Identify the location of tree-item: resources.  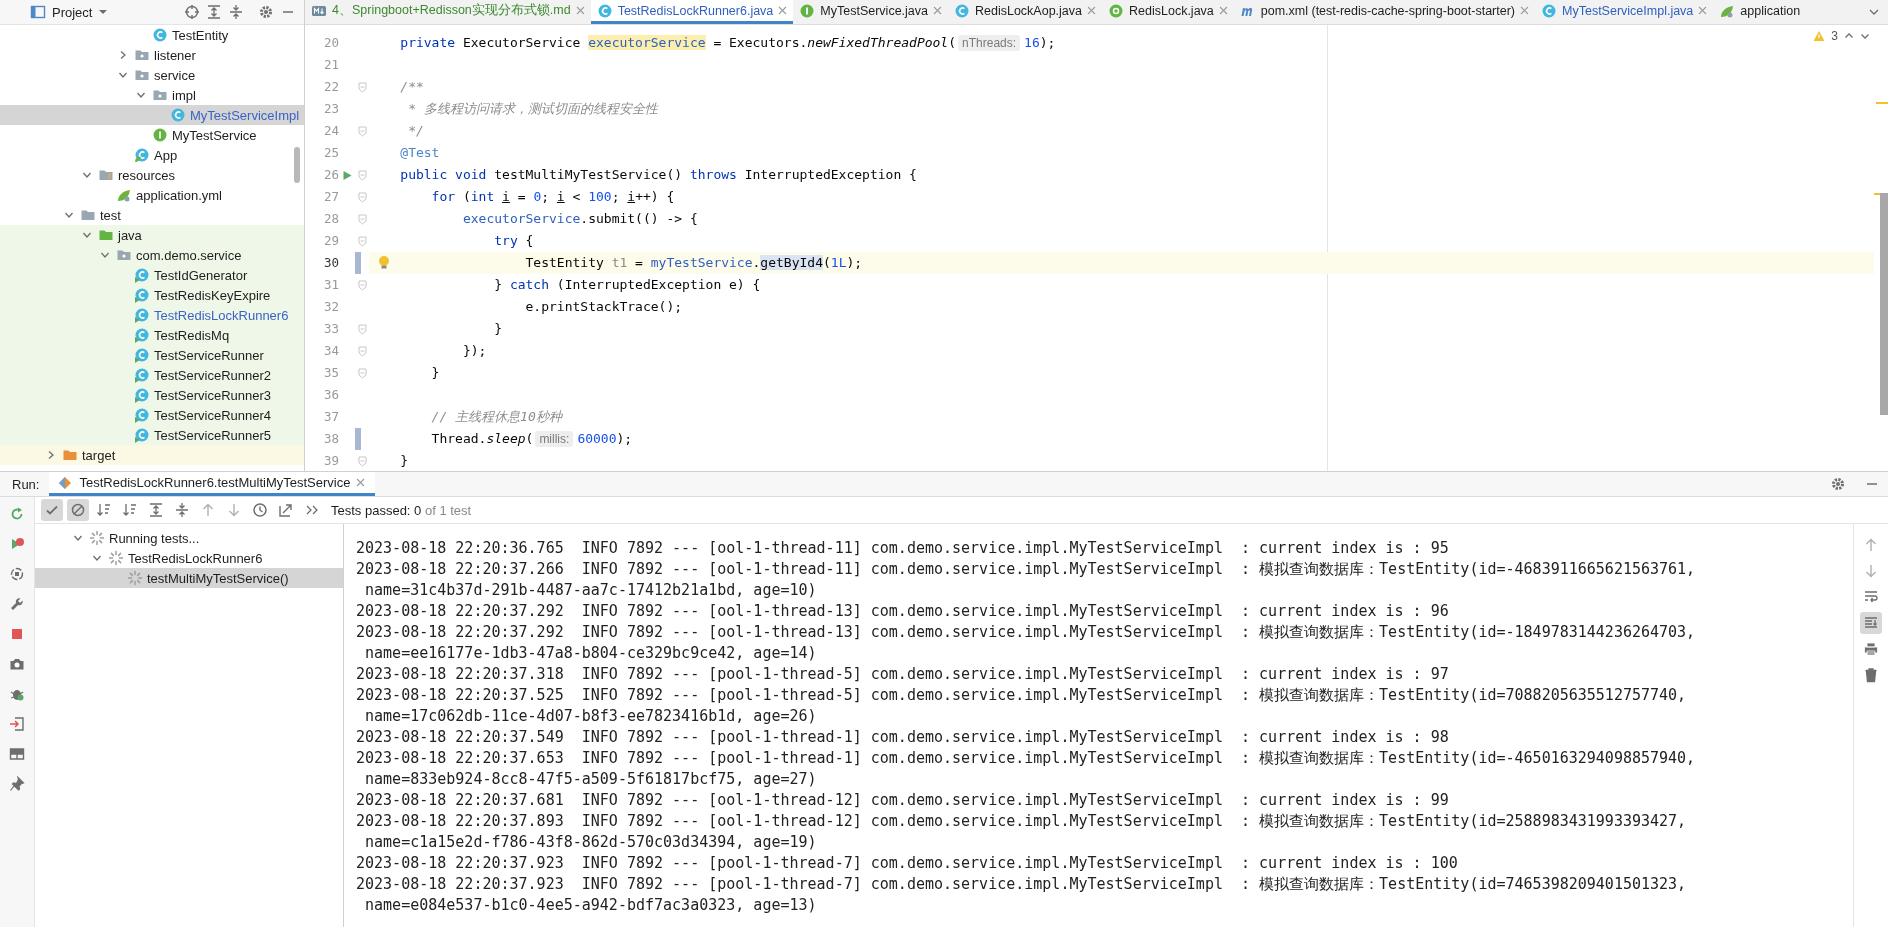
(152, 175).